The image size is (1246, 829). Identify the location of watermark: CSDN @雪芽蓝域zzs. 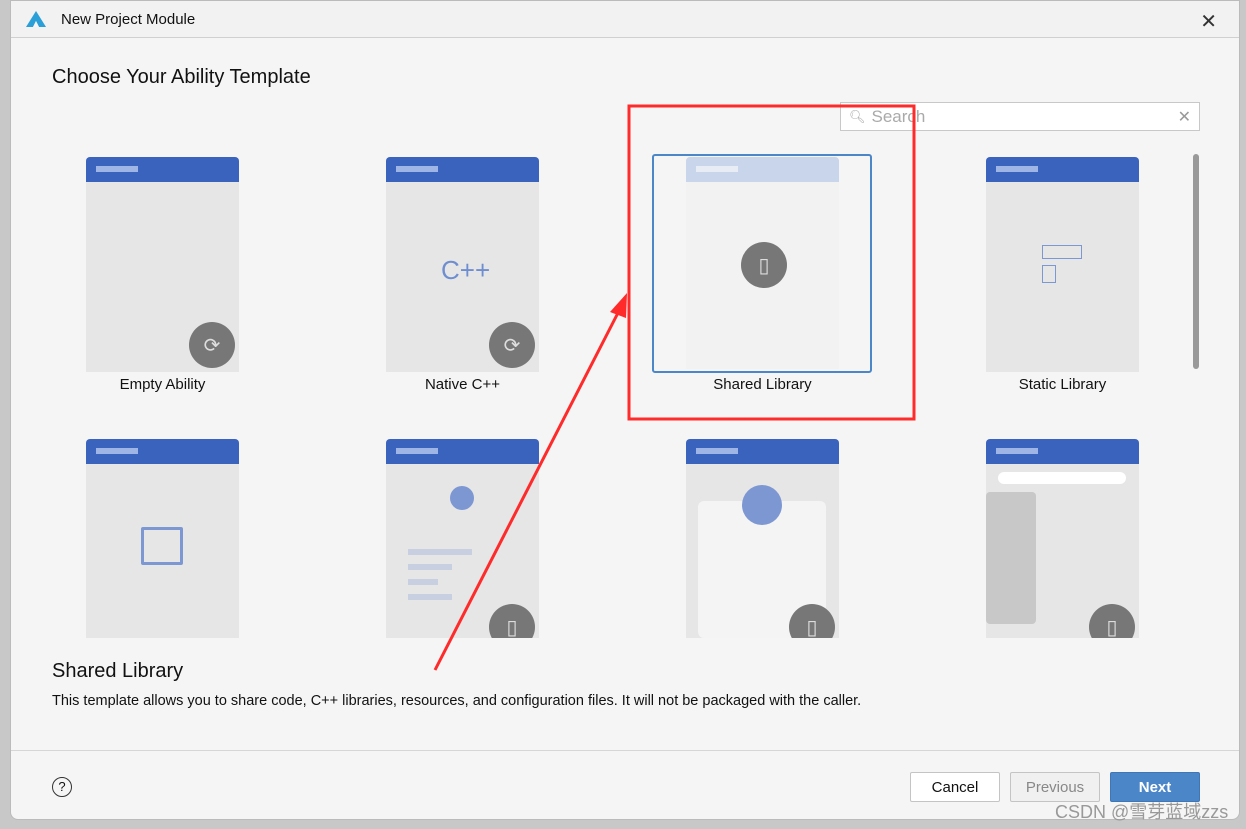
(1142, 812).